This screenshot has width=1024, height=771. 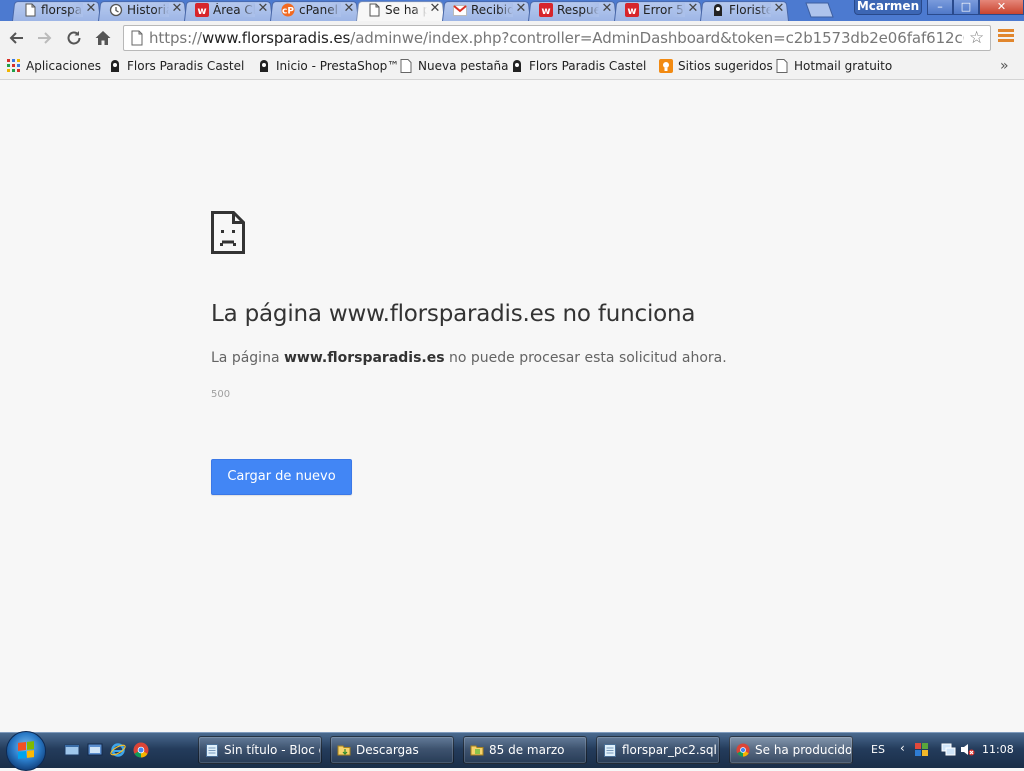 I want to click on window-controls: – □ ✕, so click(x=975, y=8).